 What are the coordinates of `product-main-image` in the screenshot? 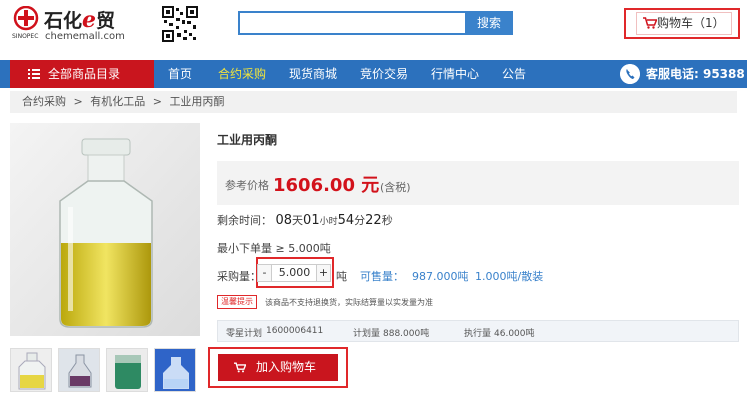 It's located at (105, 229).